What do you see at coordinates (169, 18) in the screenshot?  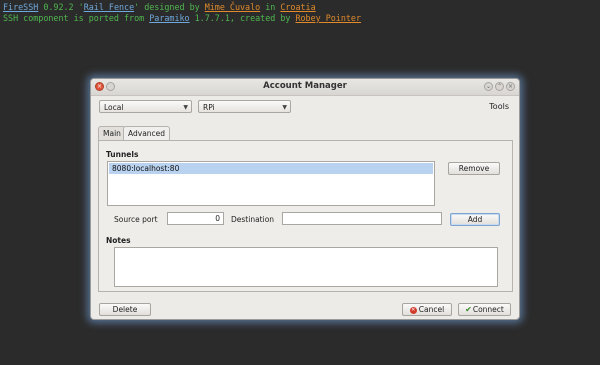 I see `paramiko-link: Paramiko` at bounding box center [169, 18].